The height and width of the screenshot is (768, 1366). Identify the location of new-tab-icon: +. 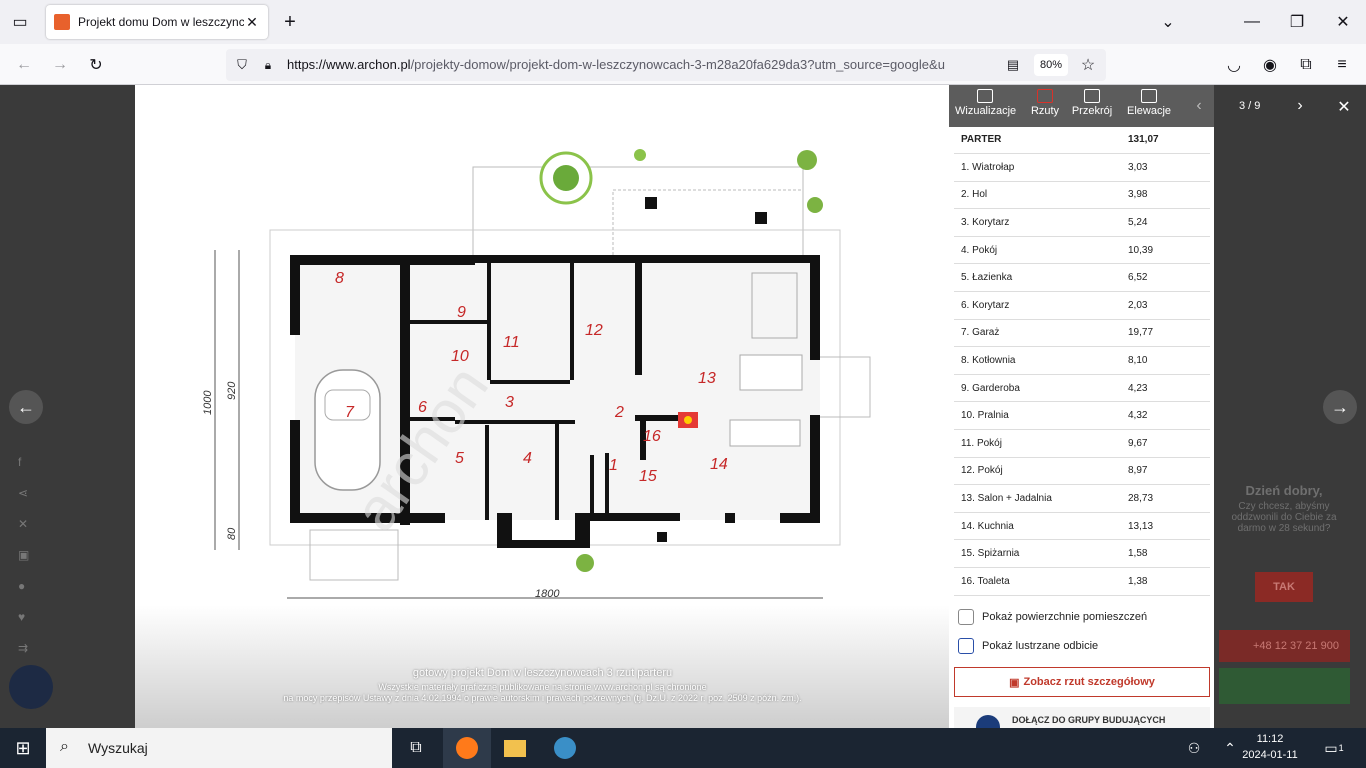
(290, 22).